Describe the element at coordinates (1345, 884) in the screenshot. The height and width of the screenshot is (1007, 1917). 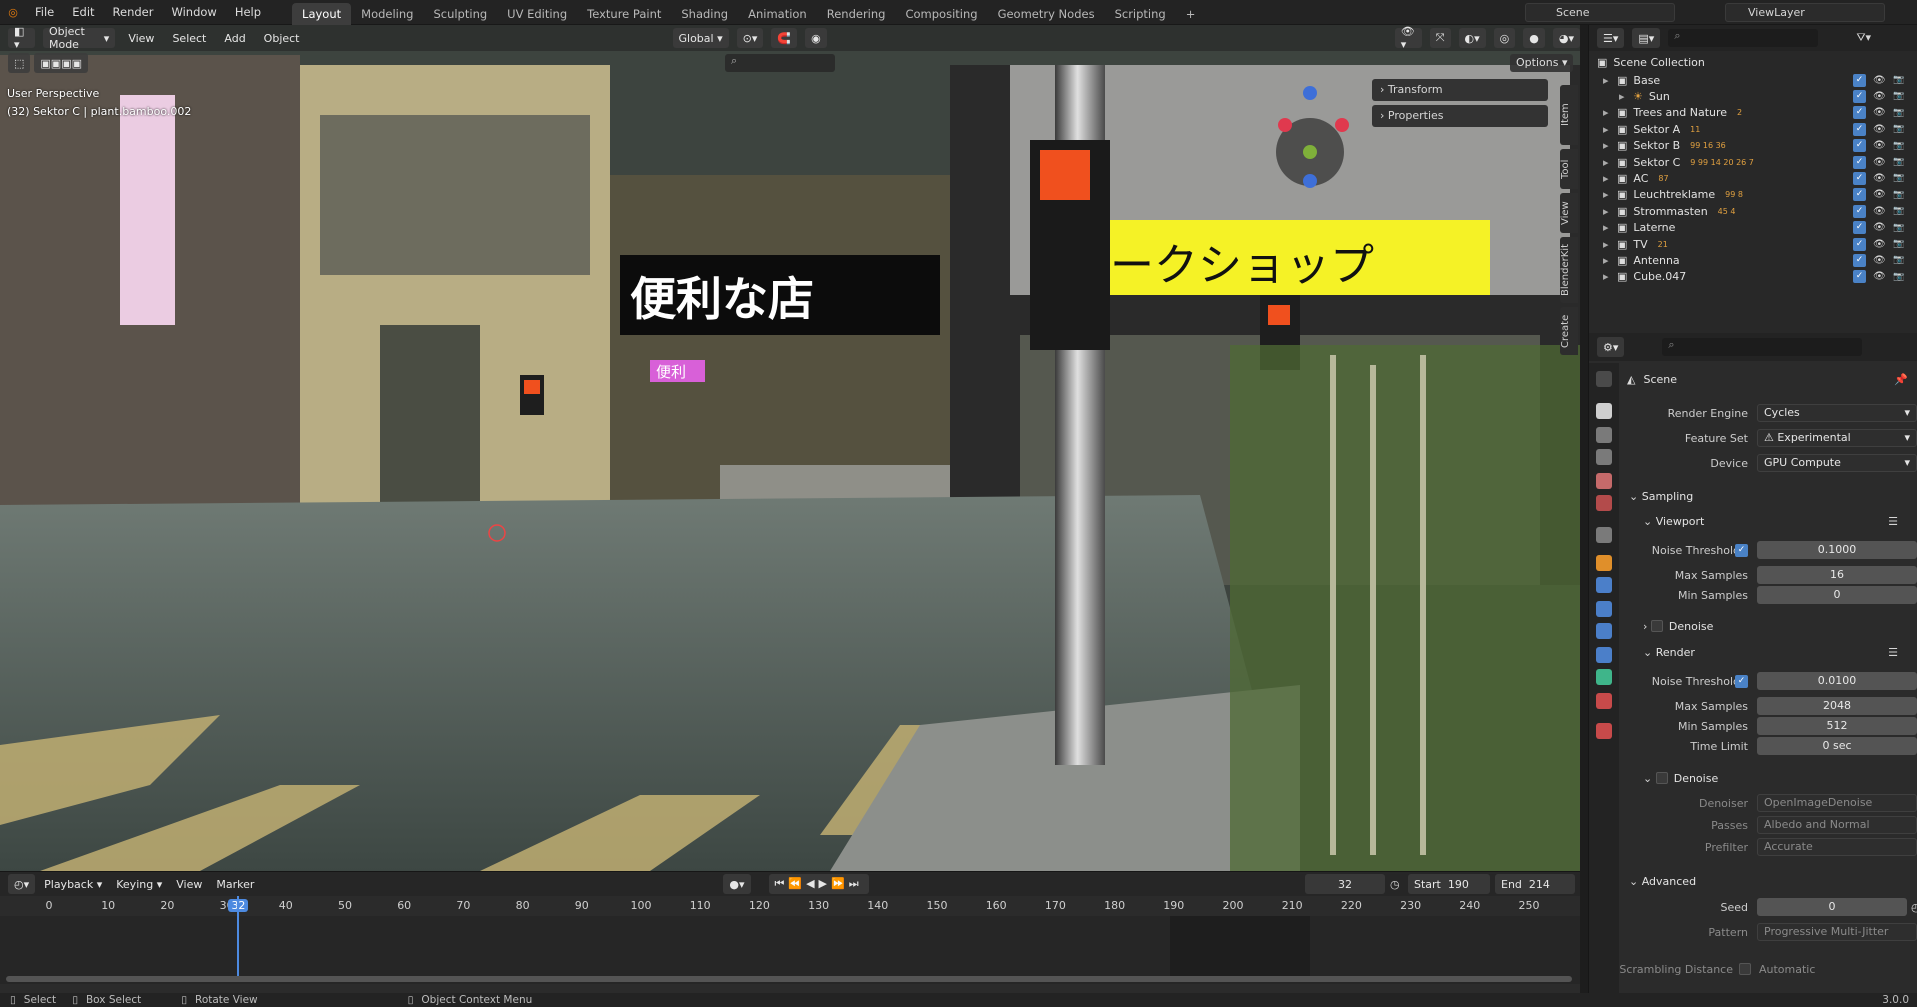
I see `current-frame-field: 32` at that location.